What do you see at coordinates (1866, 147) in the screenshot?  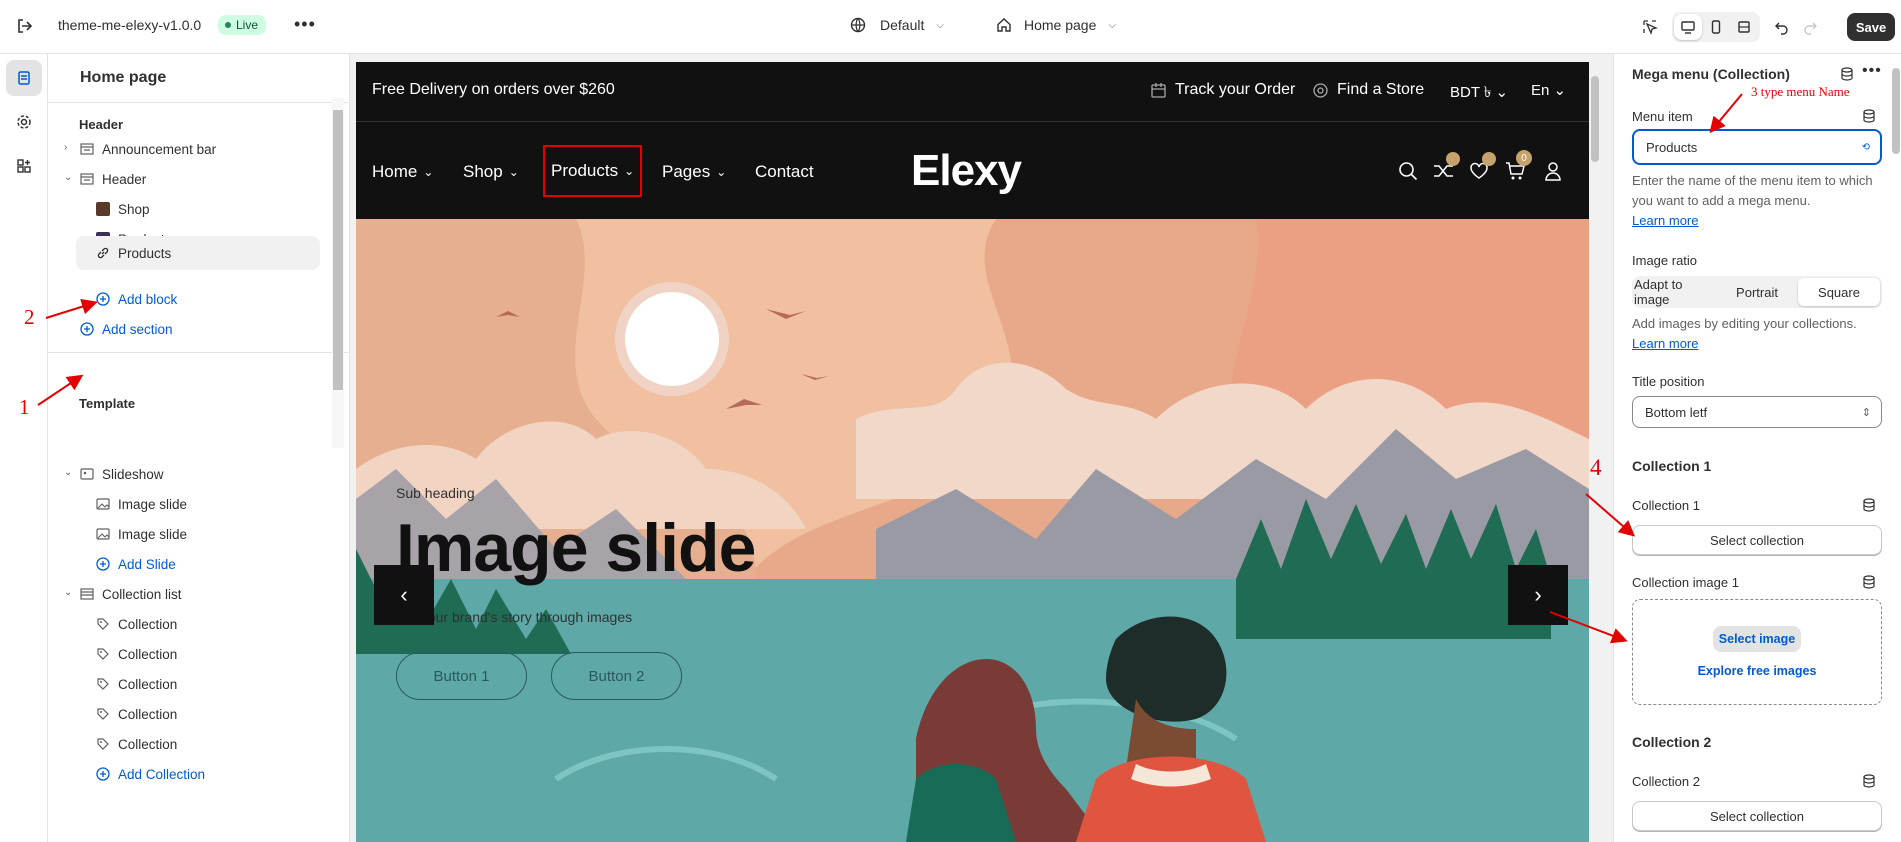 I see `dynamic-source-icon: ⟲` at bounding box center [1866, 147].